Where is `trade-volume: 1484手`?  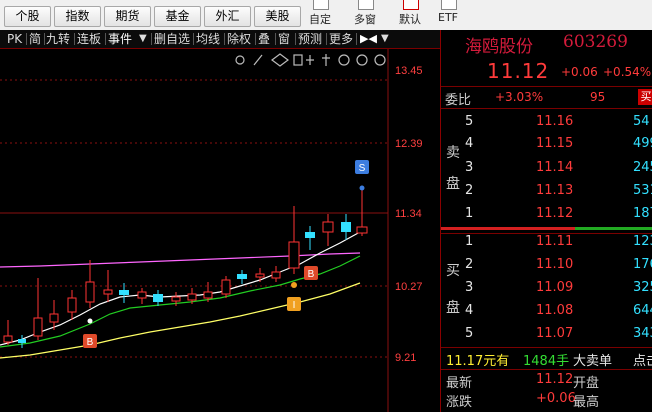
trade-volume: 1484手 is located at coordinates (546, 361).